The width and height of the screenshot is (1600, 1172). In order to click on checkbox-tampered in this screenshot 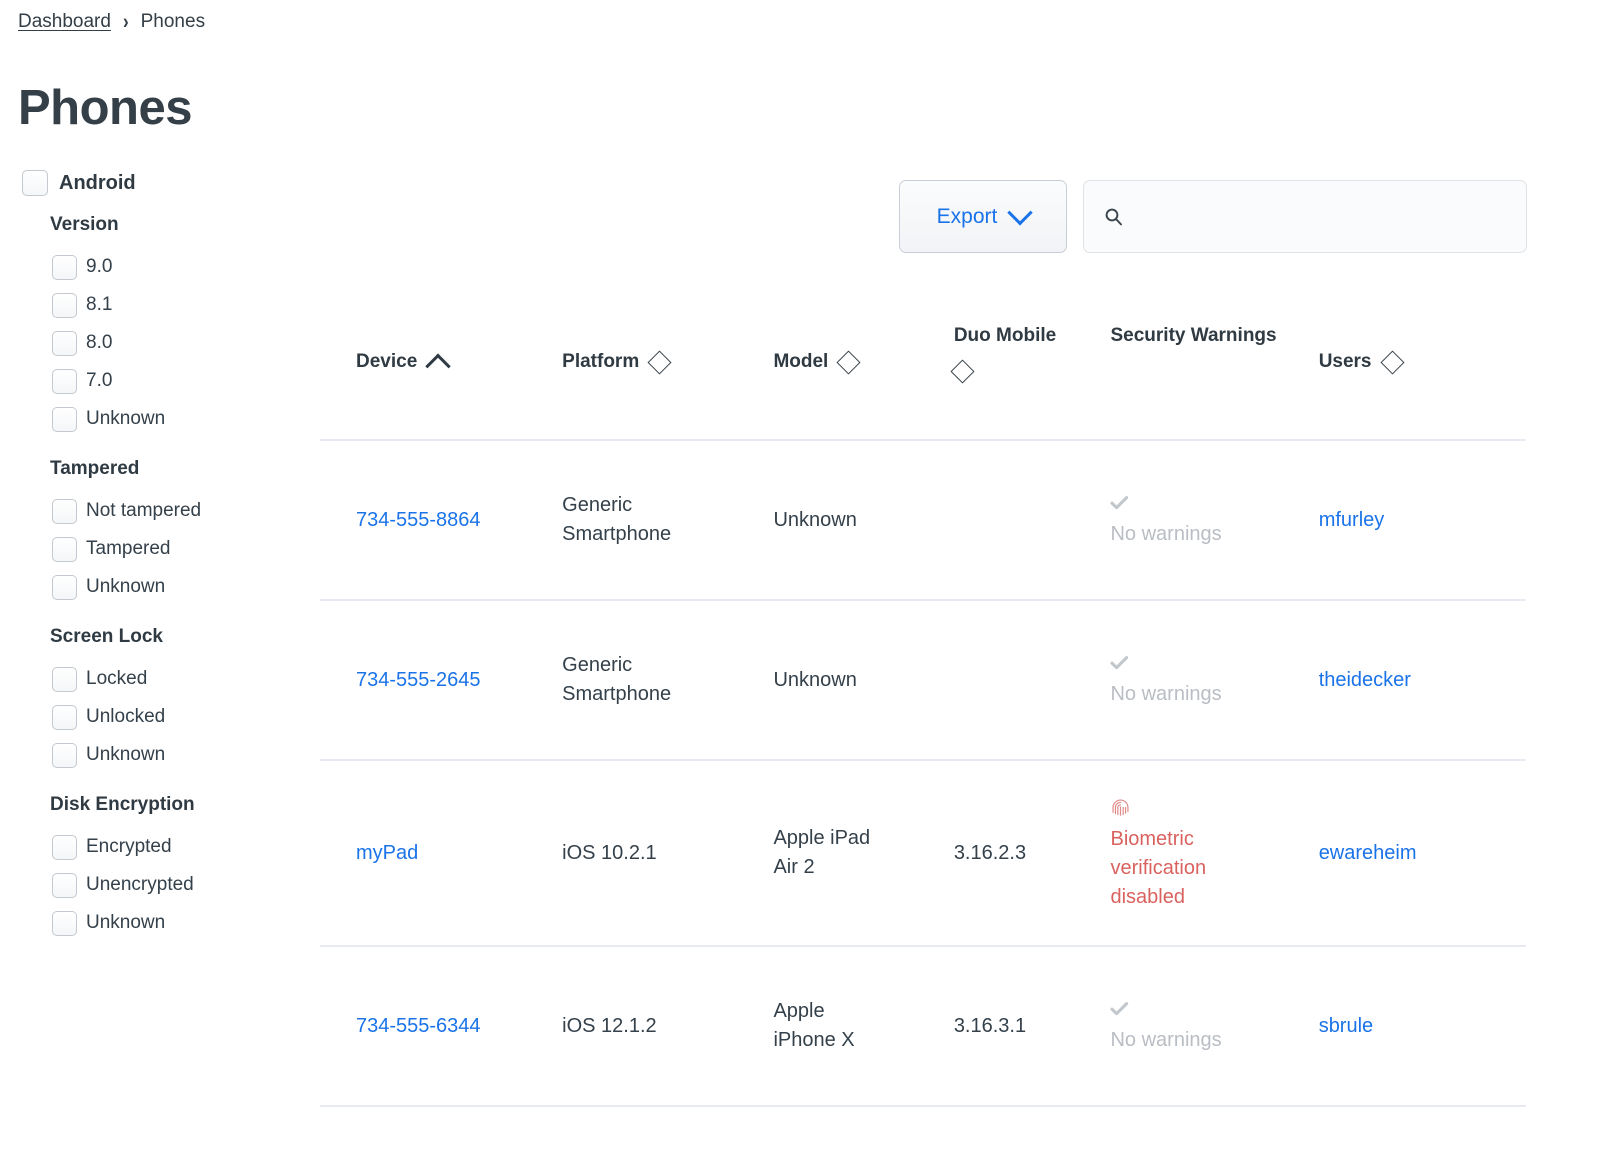, I will do `click(64, 549)`.